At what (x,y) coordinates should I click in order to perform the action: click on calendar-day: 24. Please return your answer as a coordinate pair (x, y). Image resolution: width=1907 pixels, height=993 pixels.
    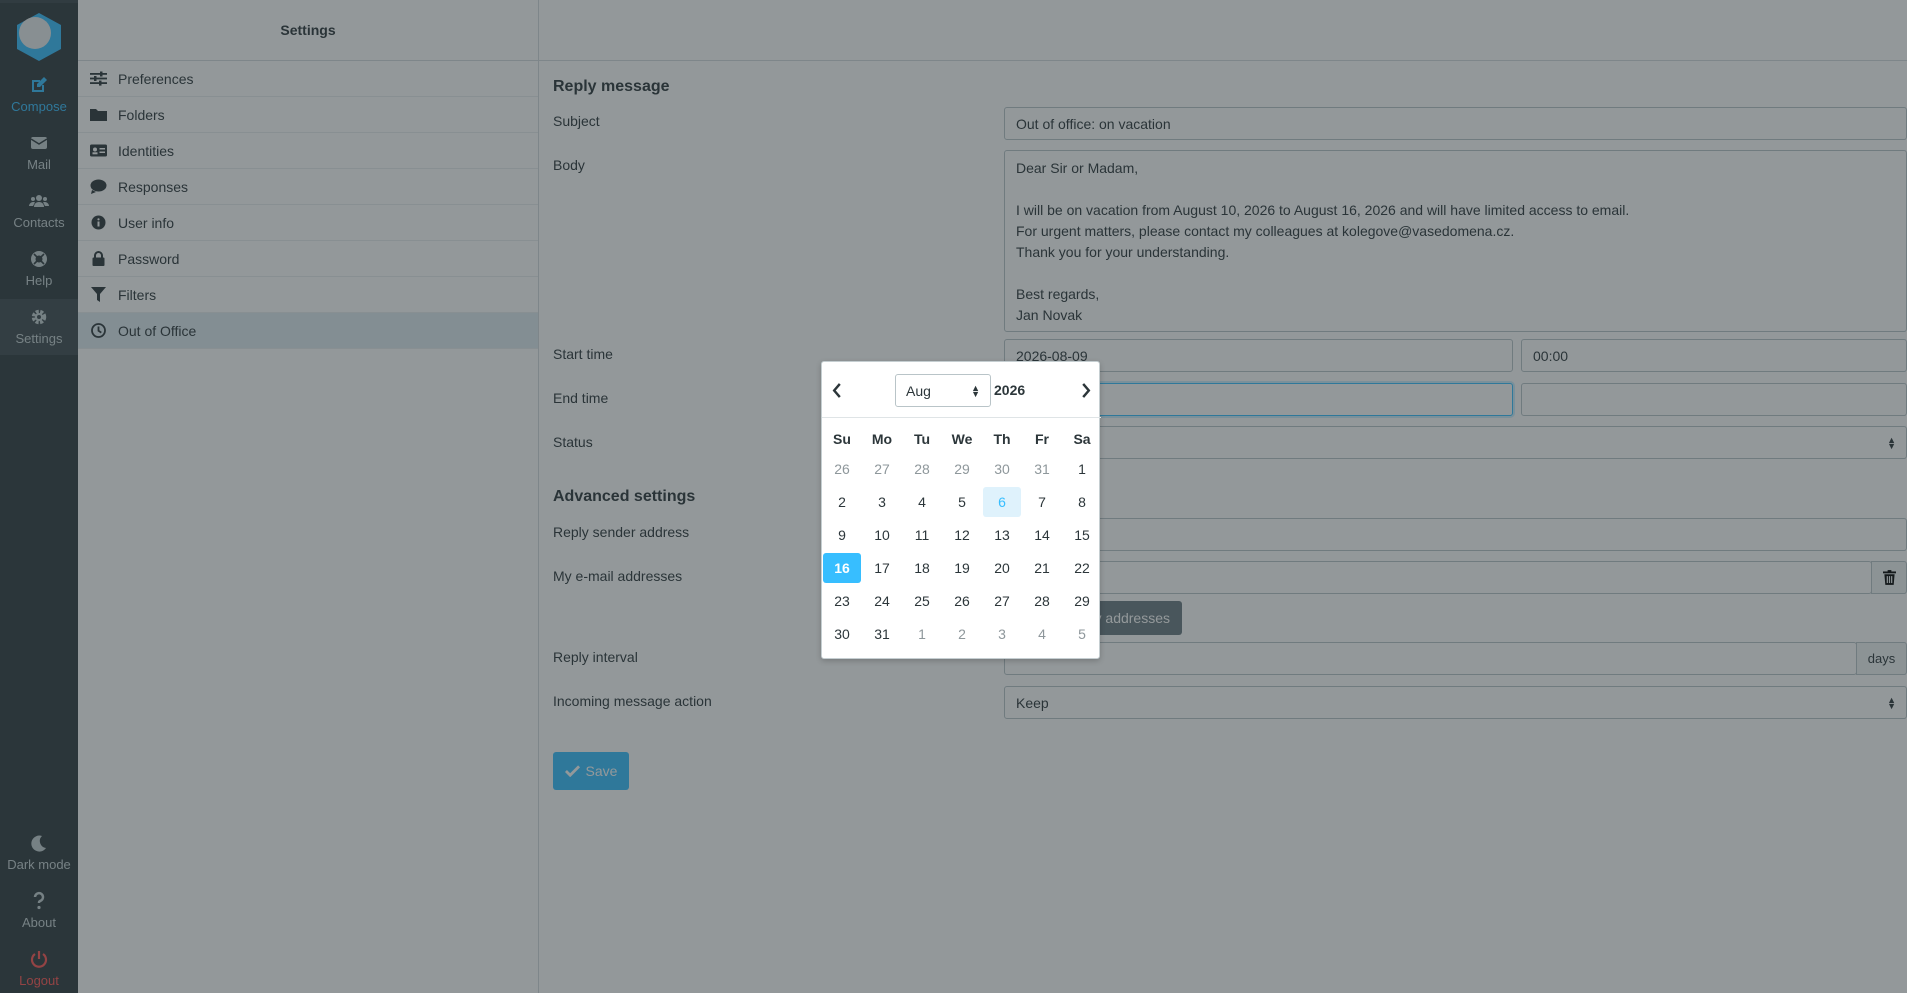
    Looking at the image, I should click on (882, 601).